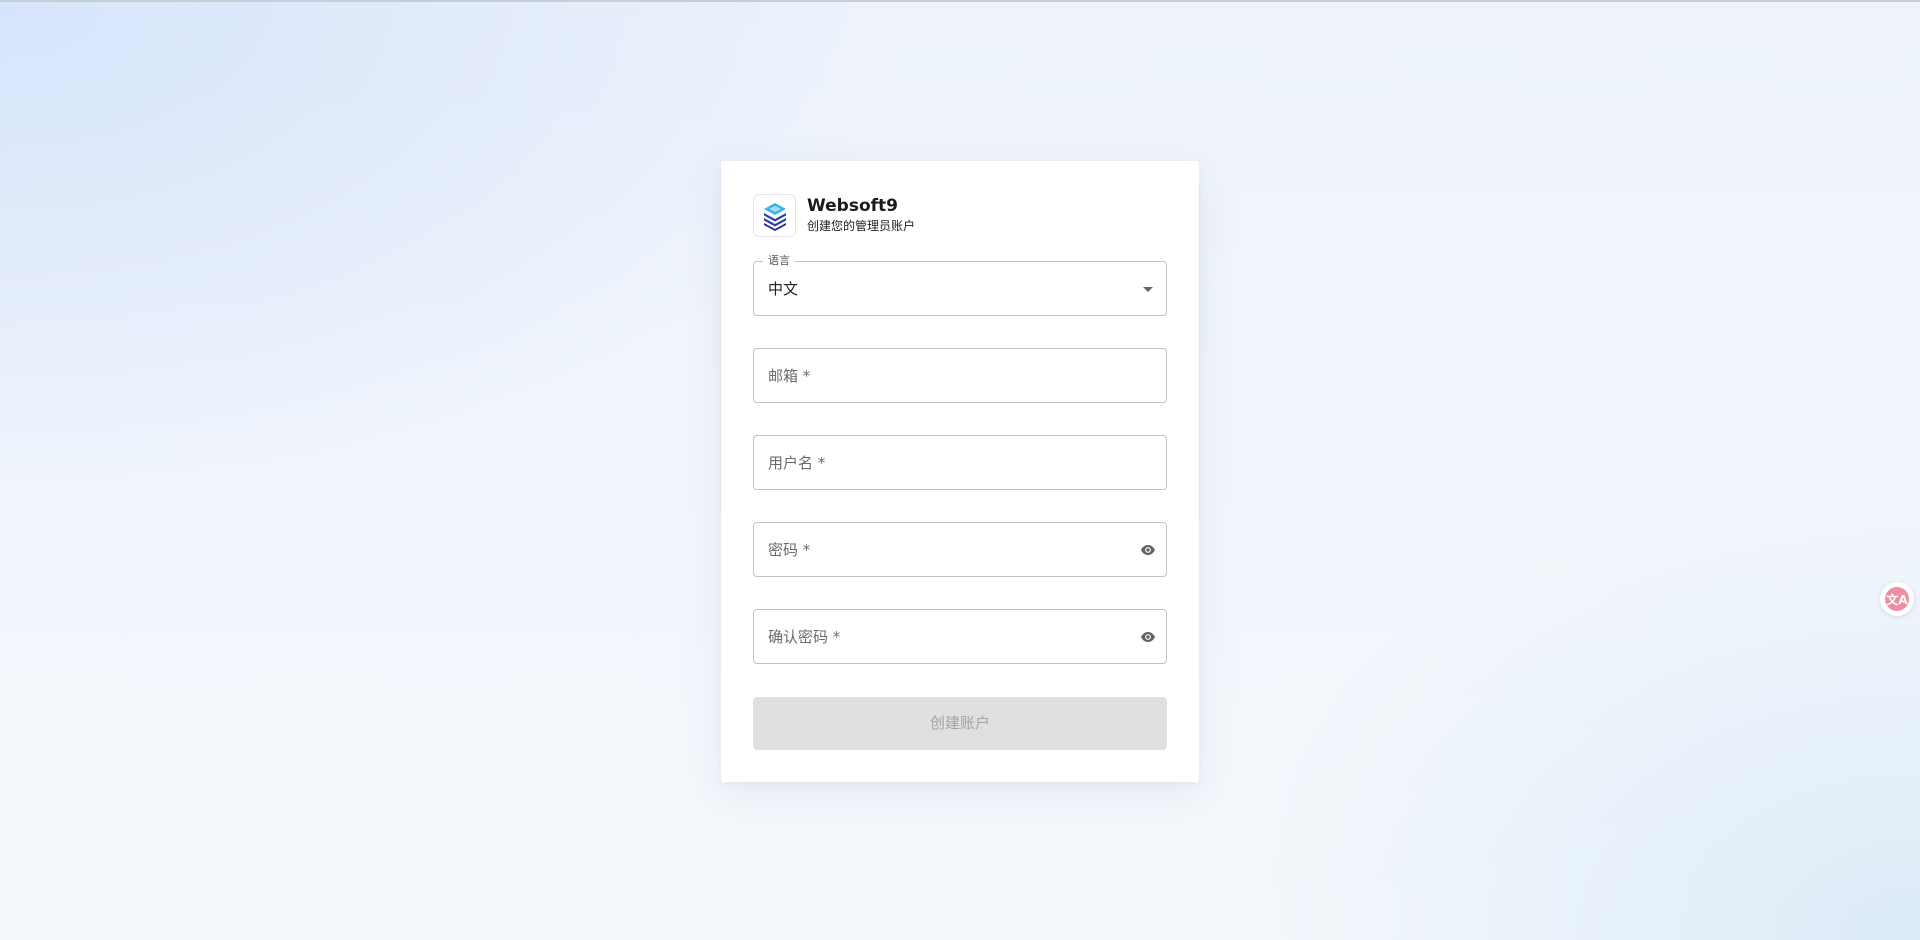 Image resolution: width=1920 pixels, height=940 pixels. I want to click on layered-box-logo-icon, so click(774, 215).